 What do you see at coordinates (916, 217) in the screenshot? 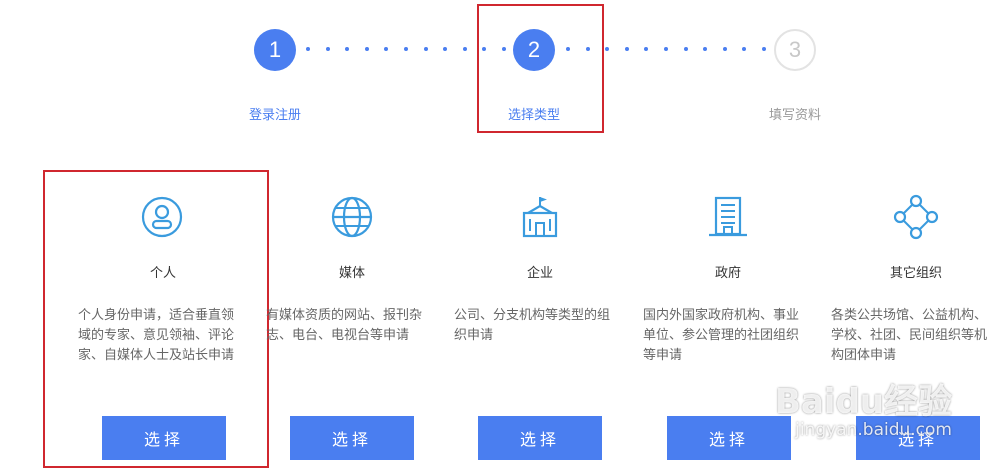
I see `network-nodes-icon` at bounding box center [916, 217].